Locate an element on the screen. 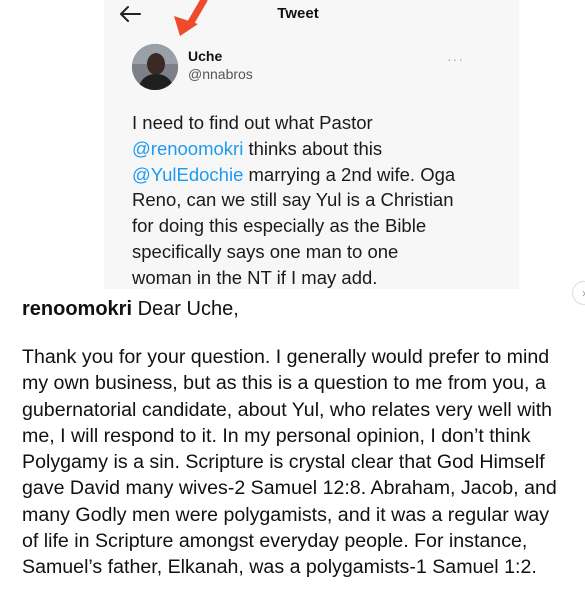 The height and width of the screenshot is (591, 585). chevron-right-icon: › is located at coordinates (578, 293).